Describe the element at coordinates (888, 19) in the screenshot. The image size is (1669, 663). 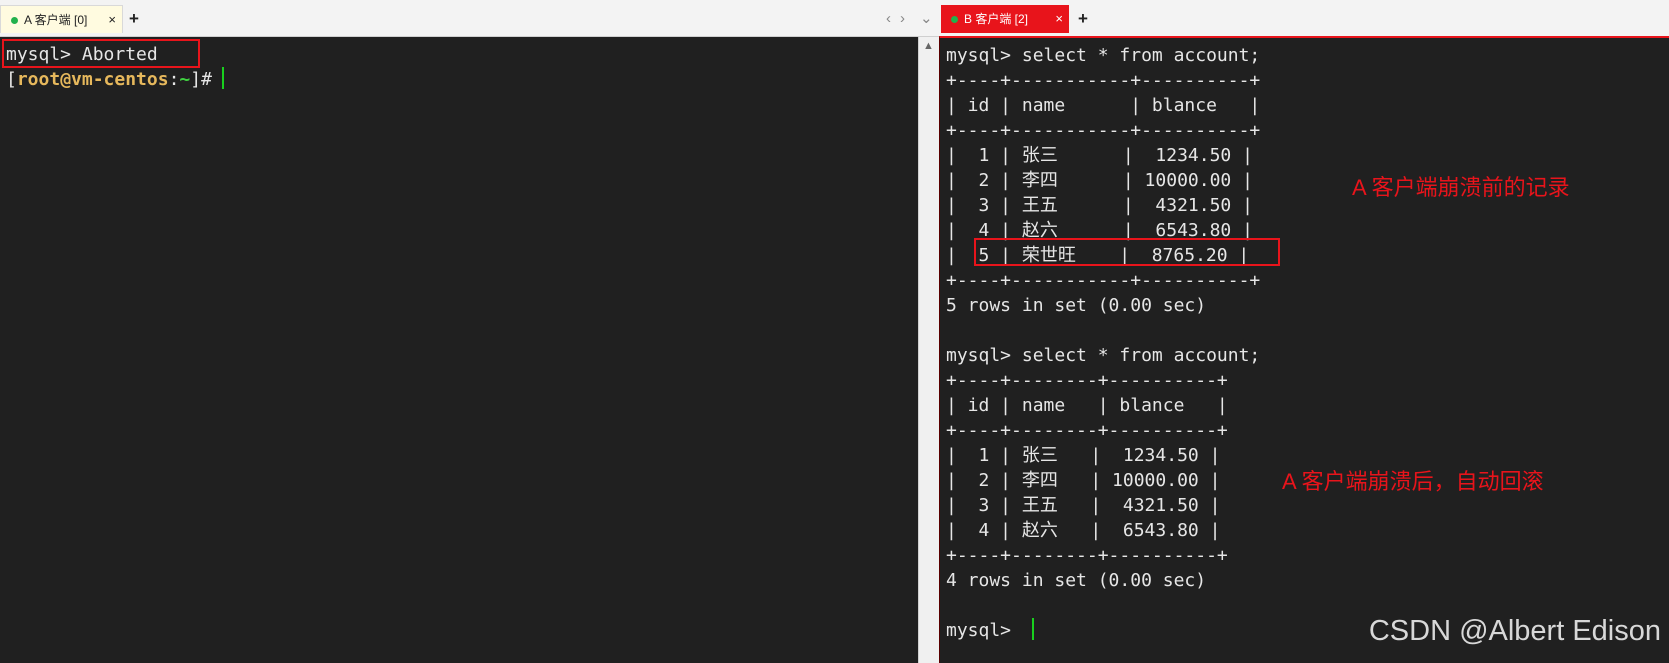
I see `chevron-left-icon: ‹` at that location.